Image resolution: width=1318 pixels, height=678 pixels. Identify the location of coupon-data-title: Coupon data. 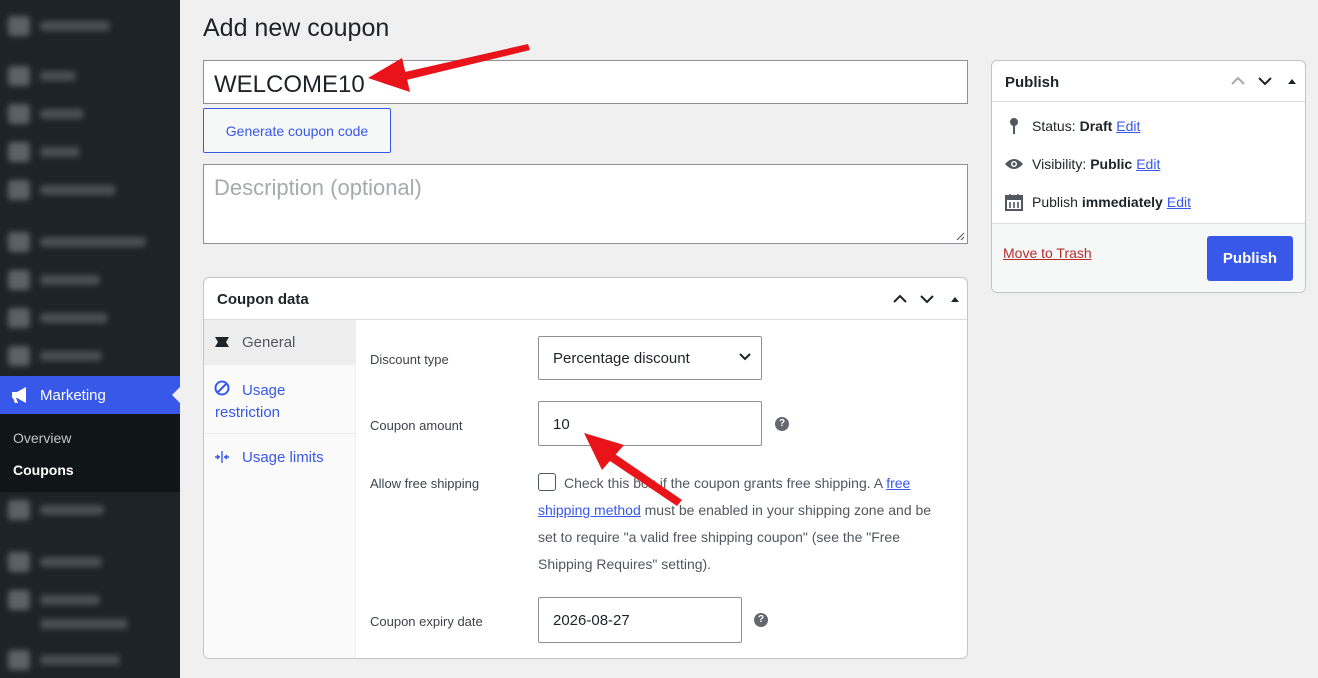
(263, 299).